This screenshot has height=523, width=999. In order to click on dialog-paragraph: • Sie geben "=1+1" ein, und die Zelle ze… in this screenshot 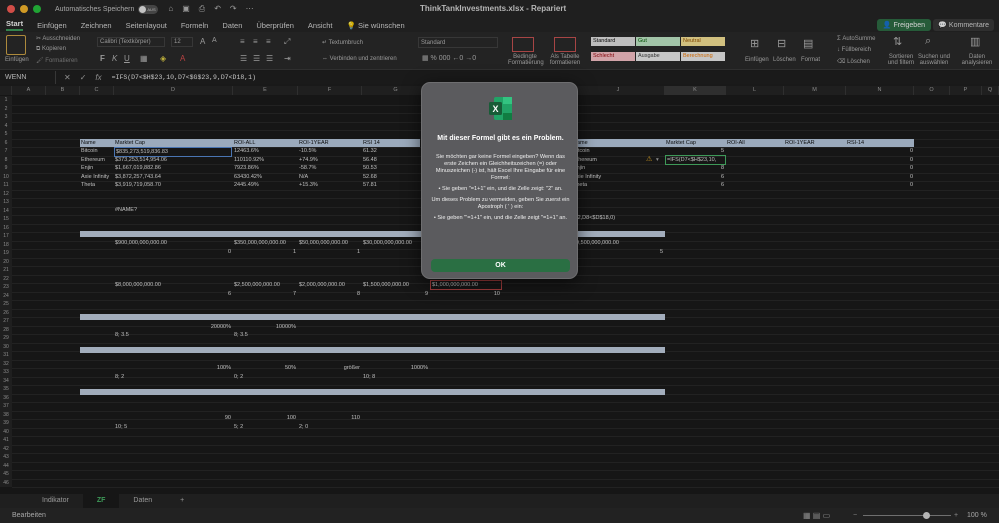, I will do `click(500, 189)`.